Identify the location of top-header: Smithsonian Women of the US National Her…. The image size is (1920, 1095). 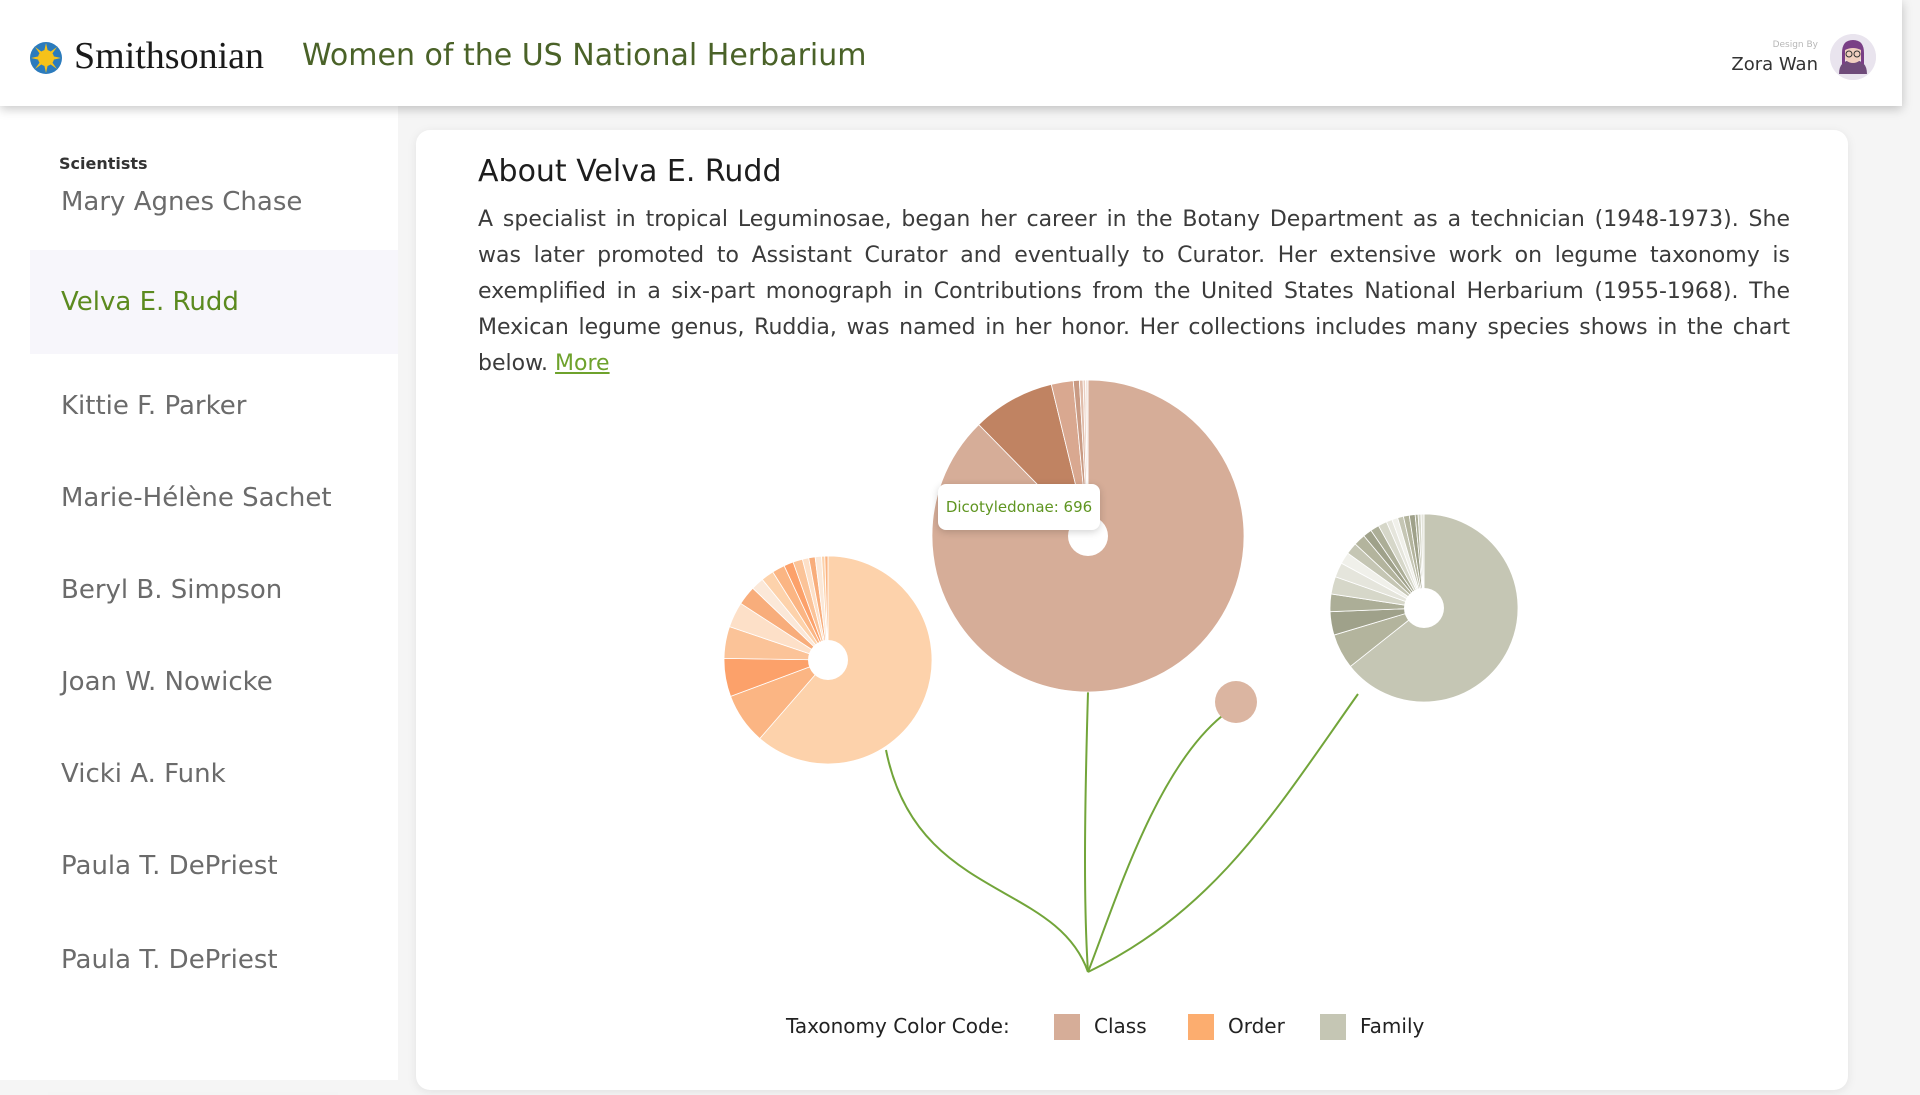
(951, 53).